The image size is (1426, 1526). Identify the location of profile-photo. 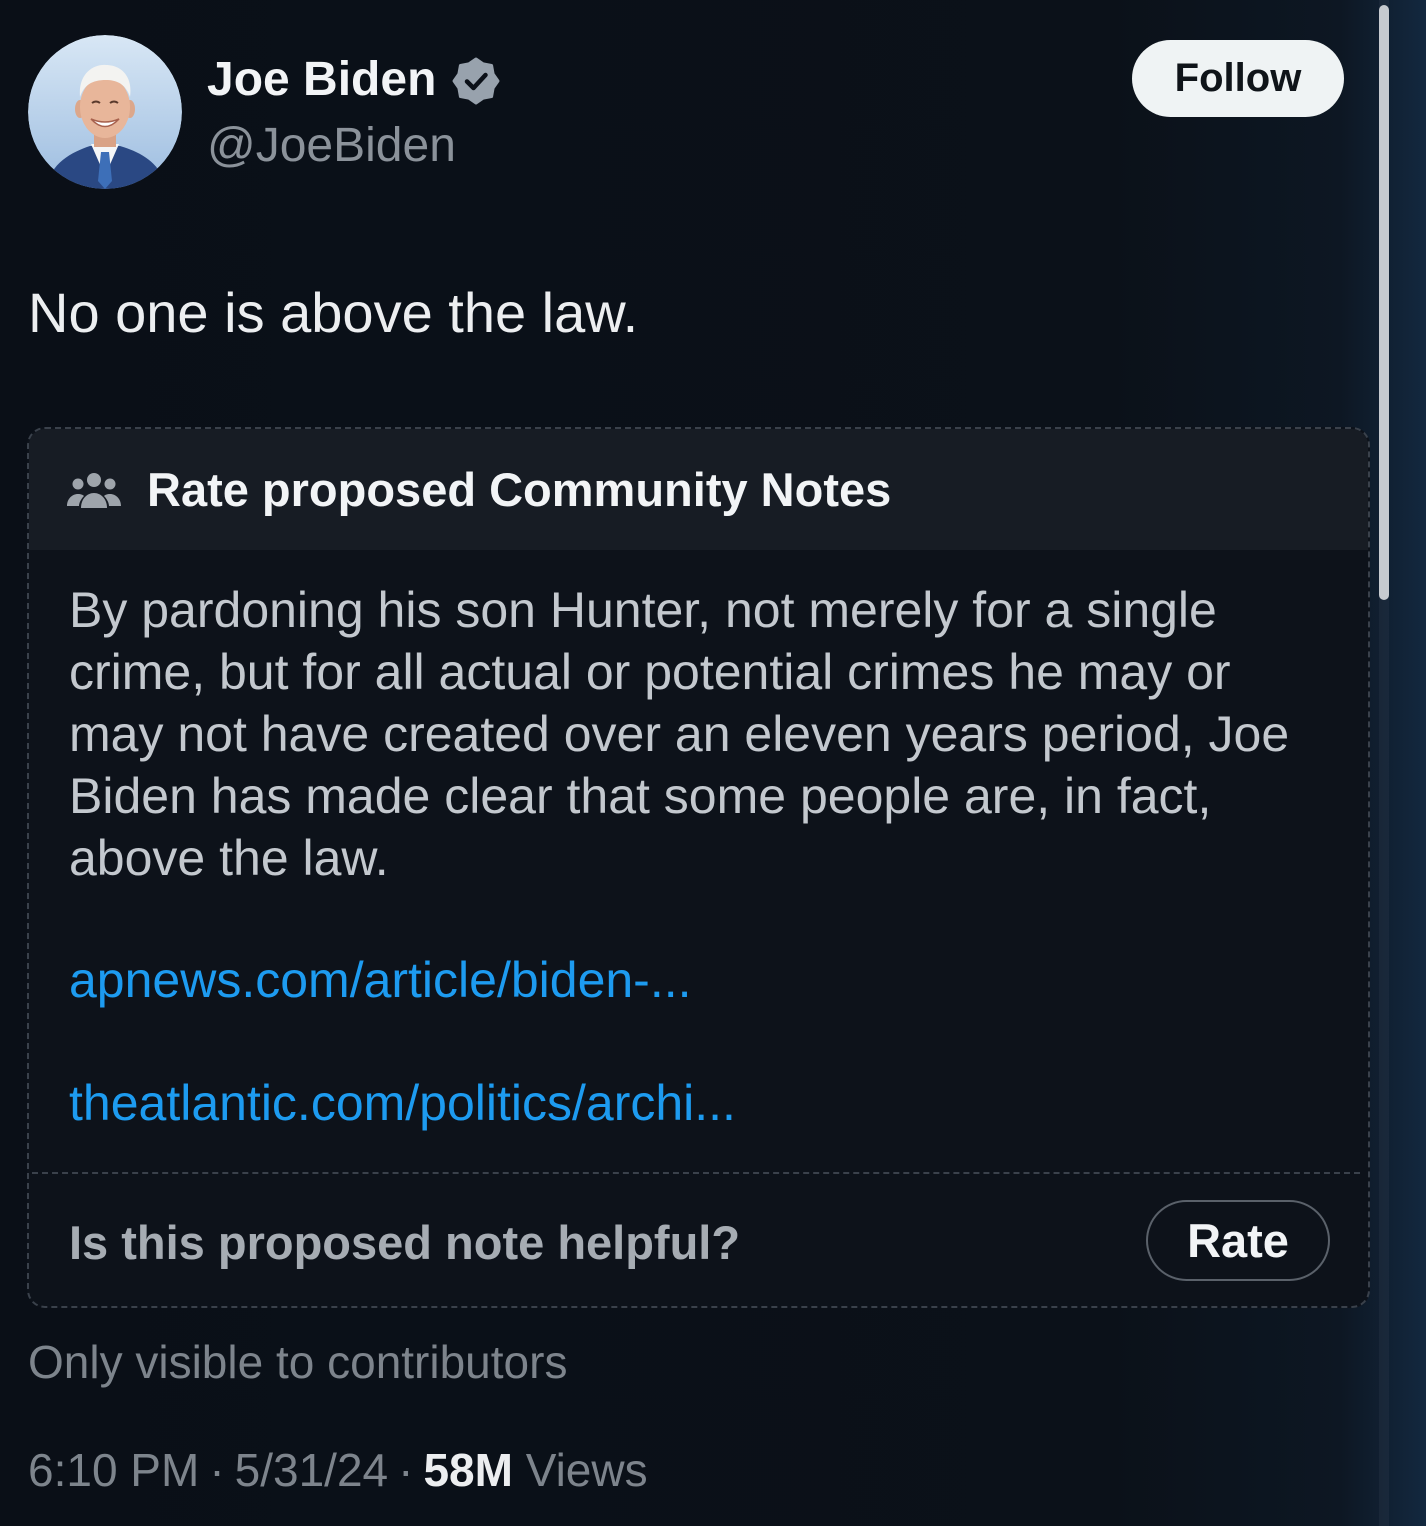
(105, 112).